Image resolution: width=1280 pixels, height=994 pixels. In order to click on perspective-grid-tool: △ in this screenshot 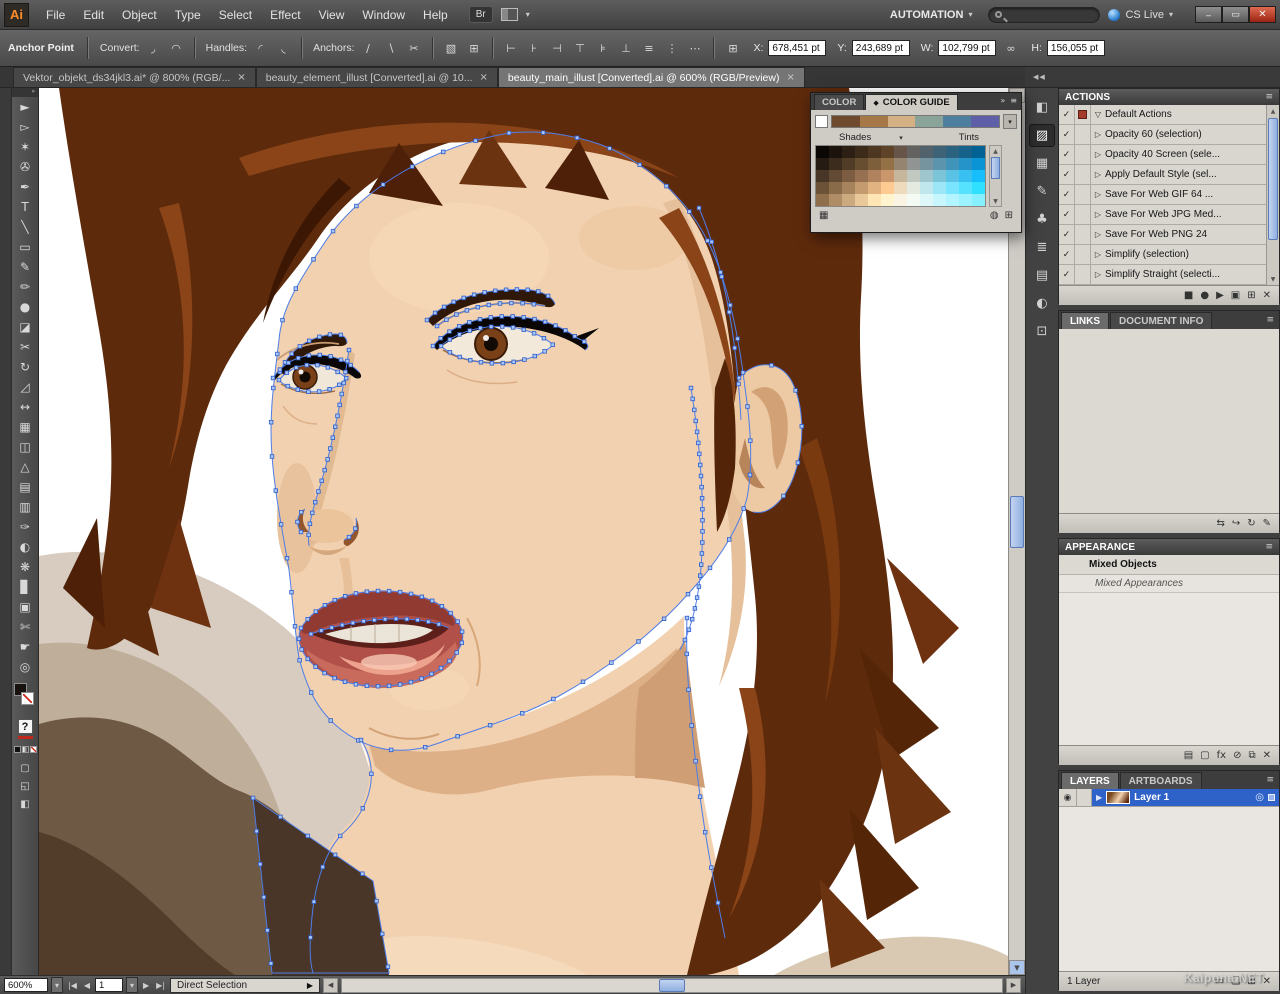, I will do `click(25, 467)`.